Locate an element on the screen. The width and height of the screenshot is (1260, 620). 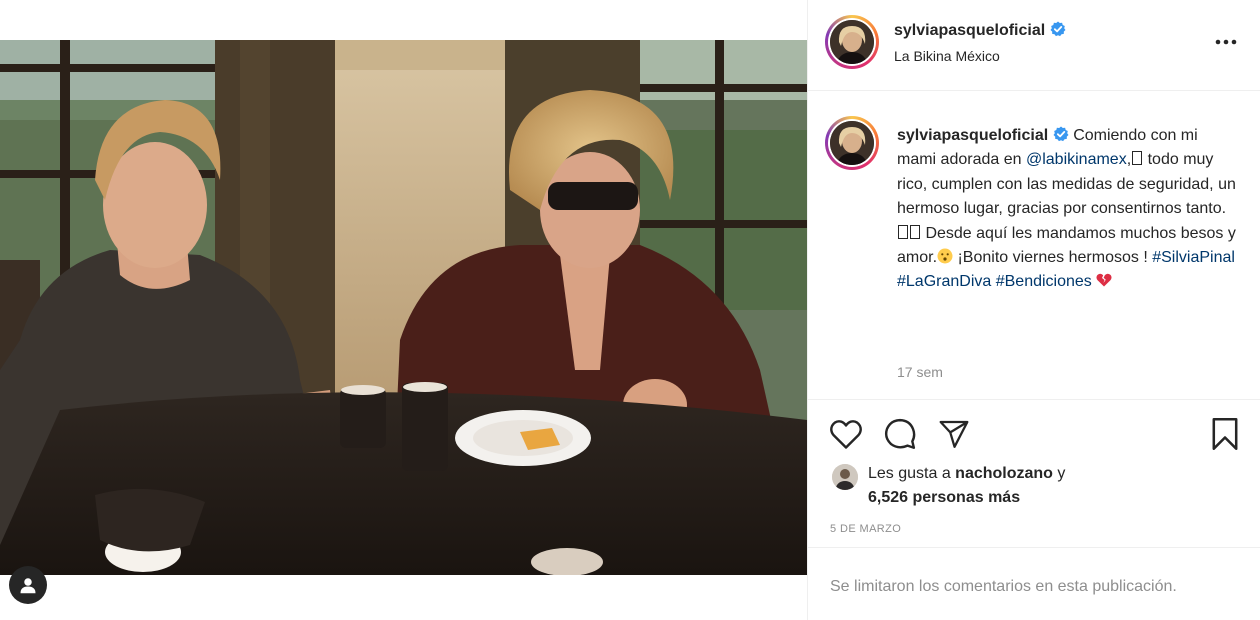
liker-avatar is located at coordinates (845, 477).